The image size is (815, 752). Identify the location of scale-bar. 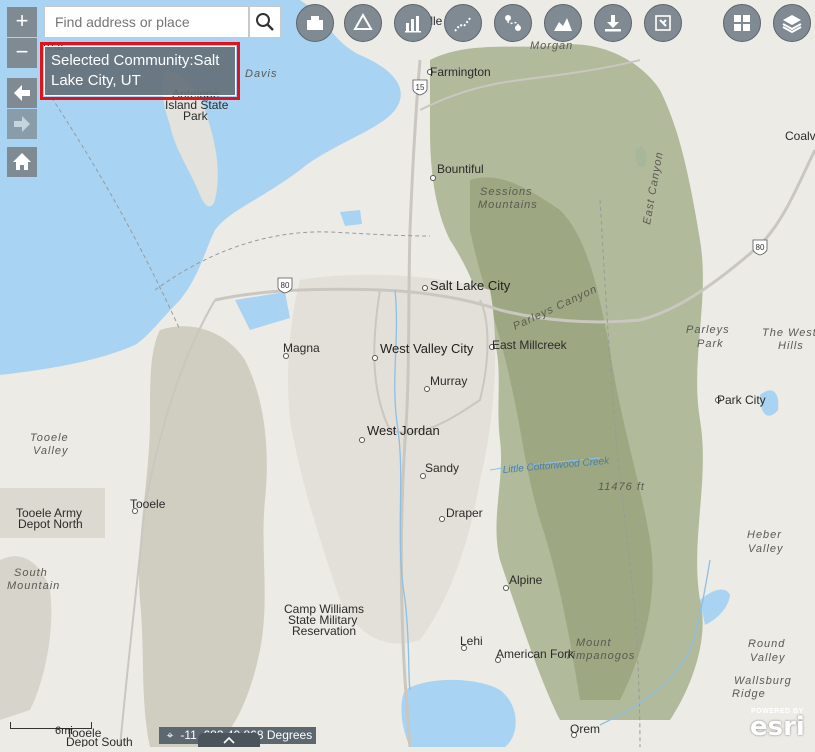
(51, 725).